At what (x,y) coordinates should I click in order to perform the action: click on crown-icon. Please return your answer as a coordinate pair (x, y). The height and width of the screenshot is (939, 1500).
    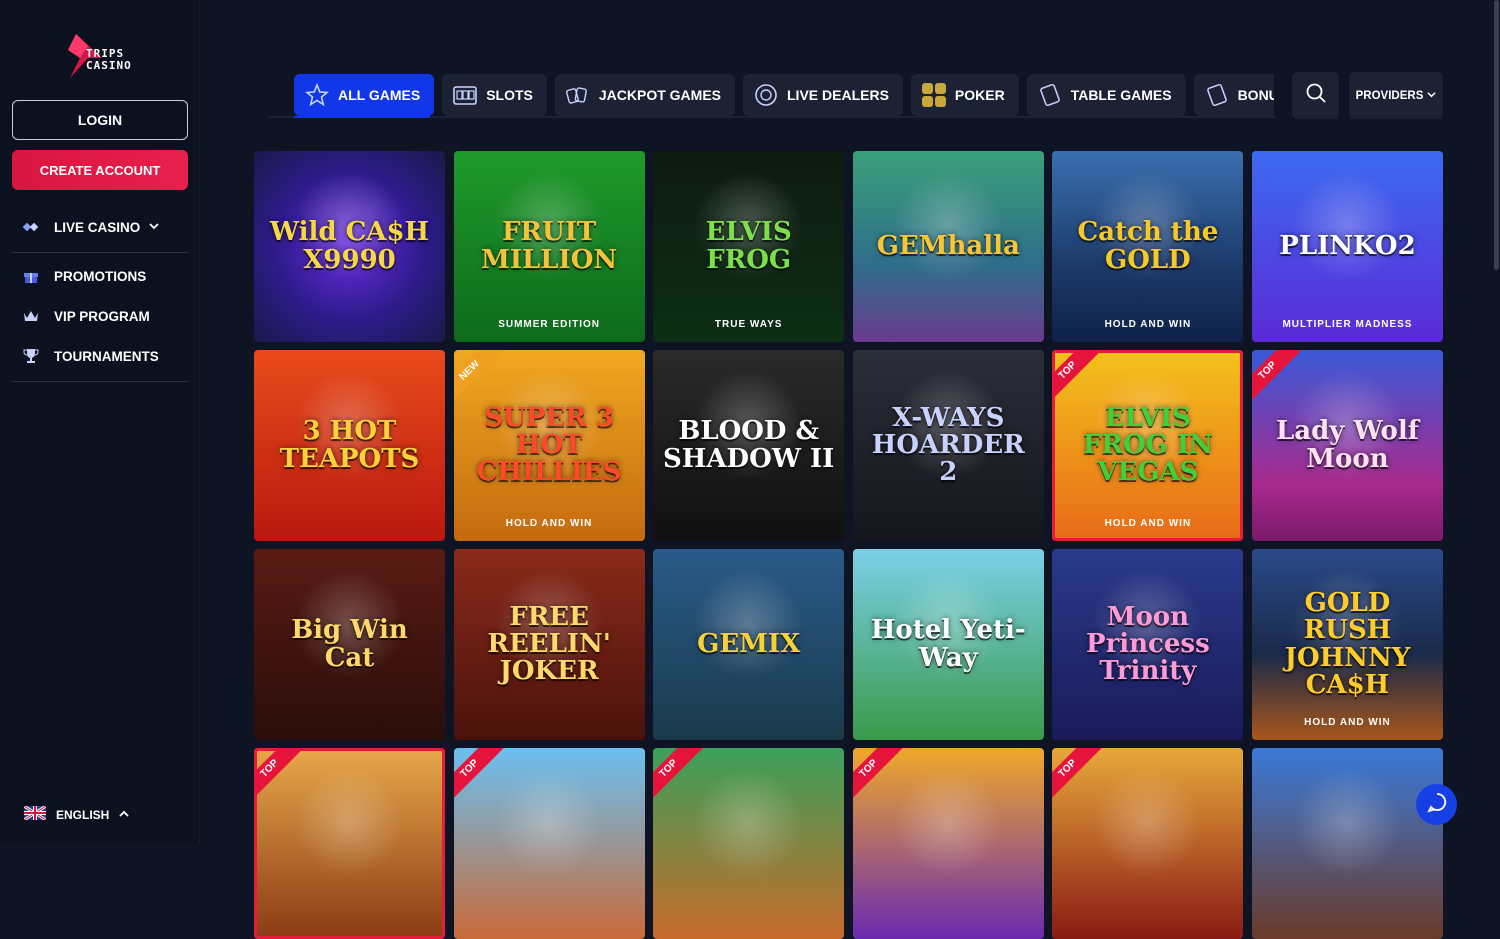
    Looking at the image, I should click on (31, 316).